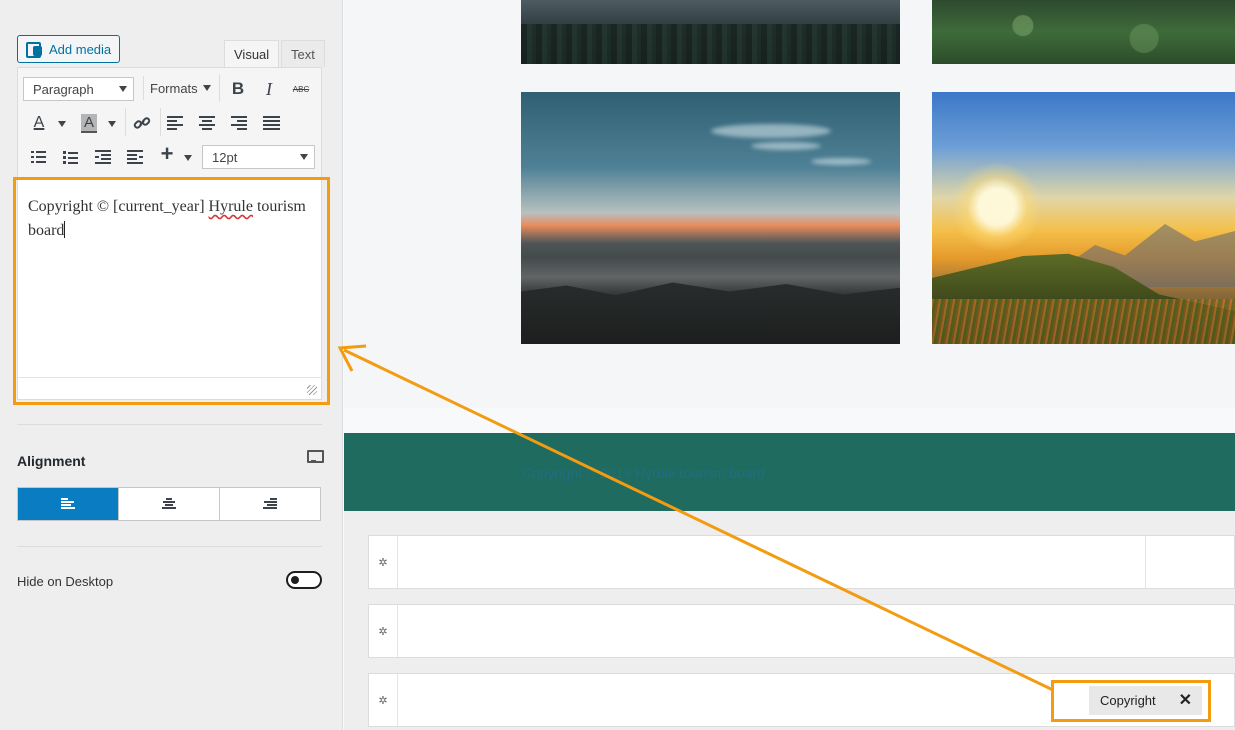 The width and height of the screenshot is (1235, 730). I want to click on formats-menu-button: Formats, so click(177, 88).